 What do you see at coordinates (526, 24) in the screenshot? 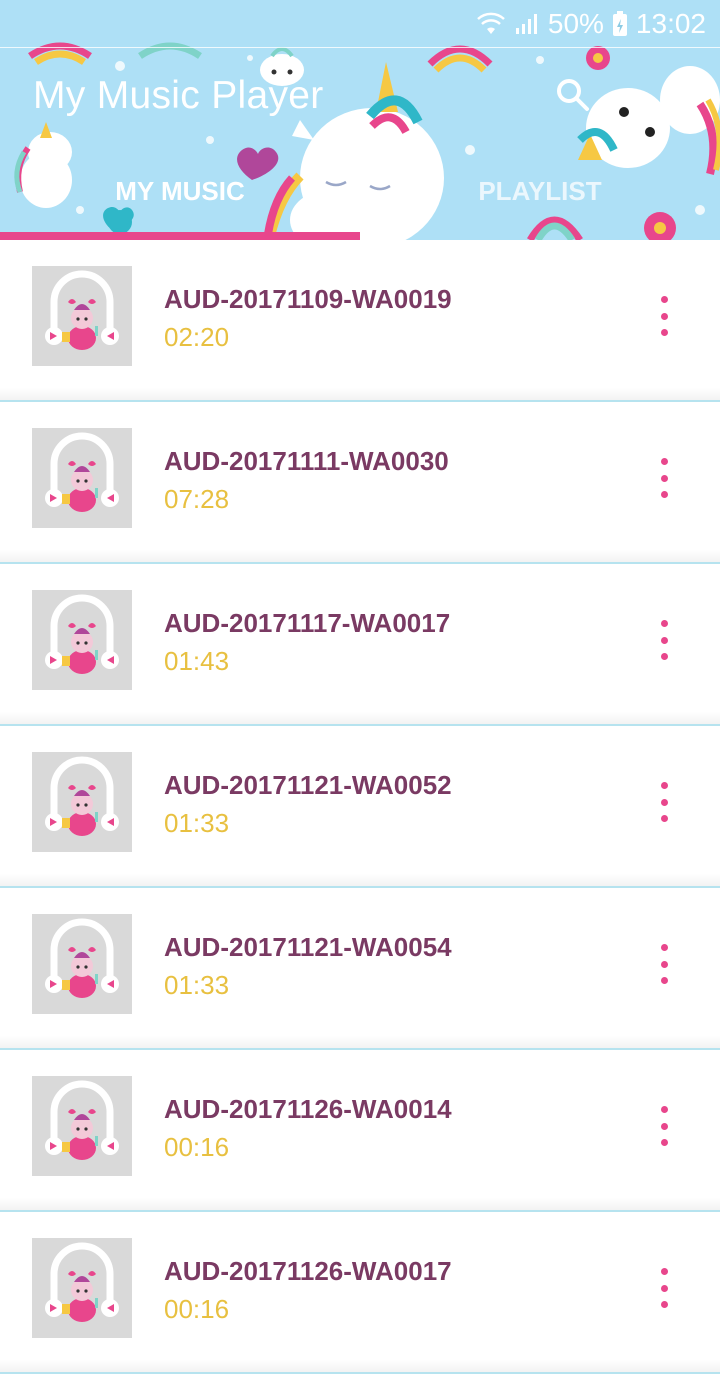
I see `signal-icon` at bounding box center [526, 24].